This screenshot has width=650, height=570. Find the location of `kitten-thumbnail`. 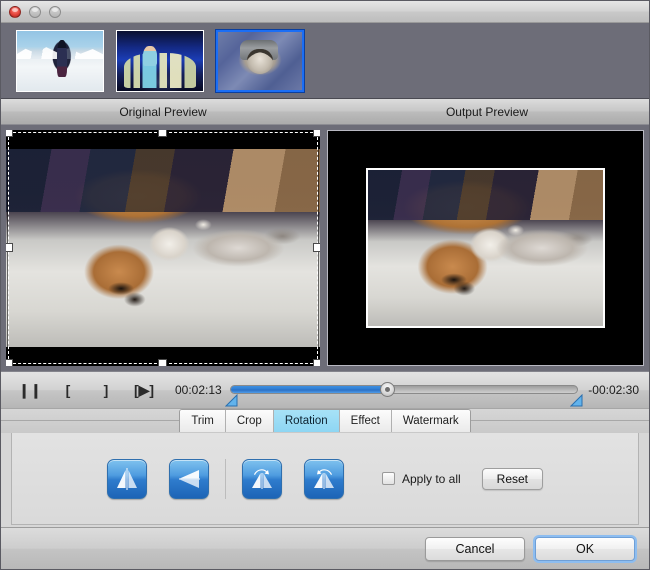

kitten-thumbnail is located at coordinates (260, 60).